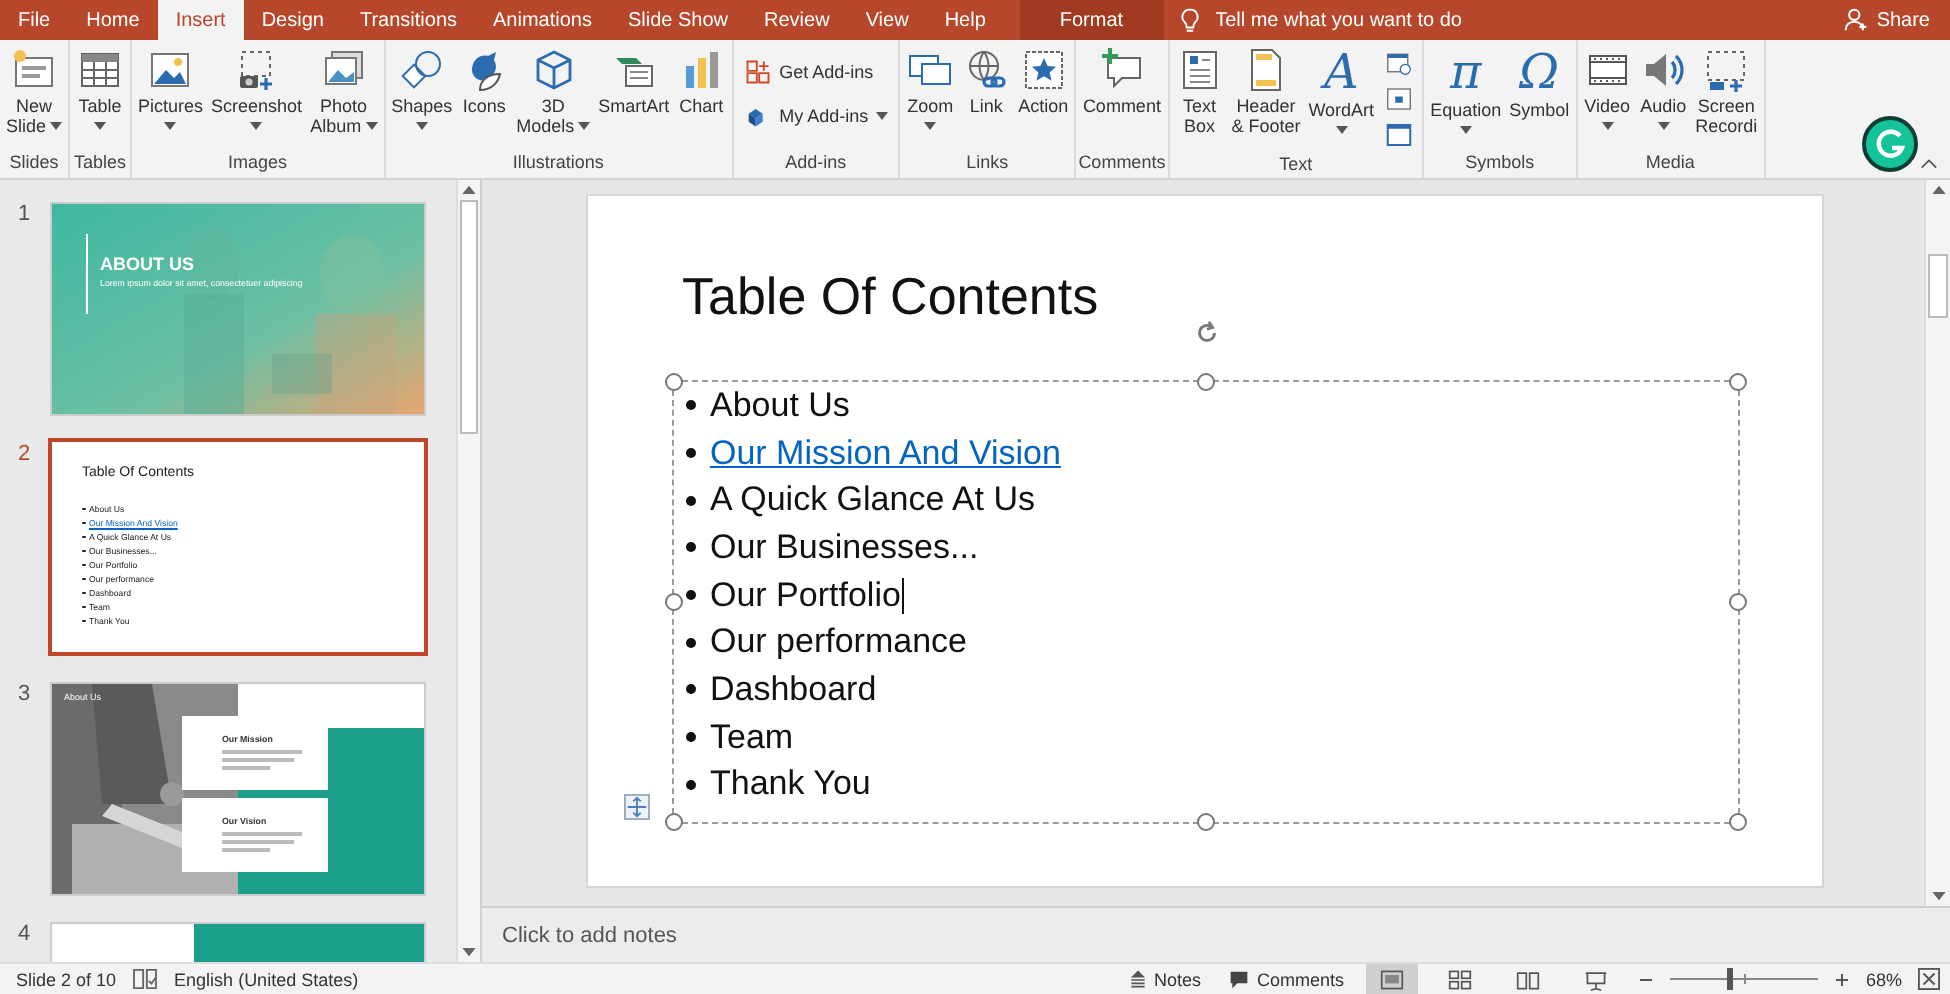  Describe the element at coordinates (25, 696) in the screenshot. I see `slide-number: 3` at that location.